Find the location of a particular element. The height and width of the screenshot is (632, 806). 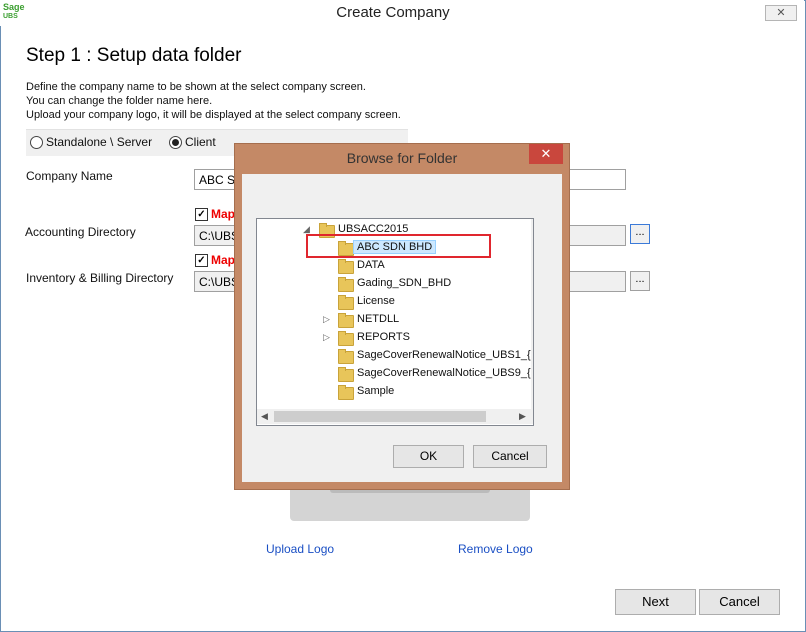

client-radio-label: Client is located at coordinates (200, 142).